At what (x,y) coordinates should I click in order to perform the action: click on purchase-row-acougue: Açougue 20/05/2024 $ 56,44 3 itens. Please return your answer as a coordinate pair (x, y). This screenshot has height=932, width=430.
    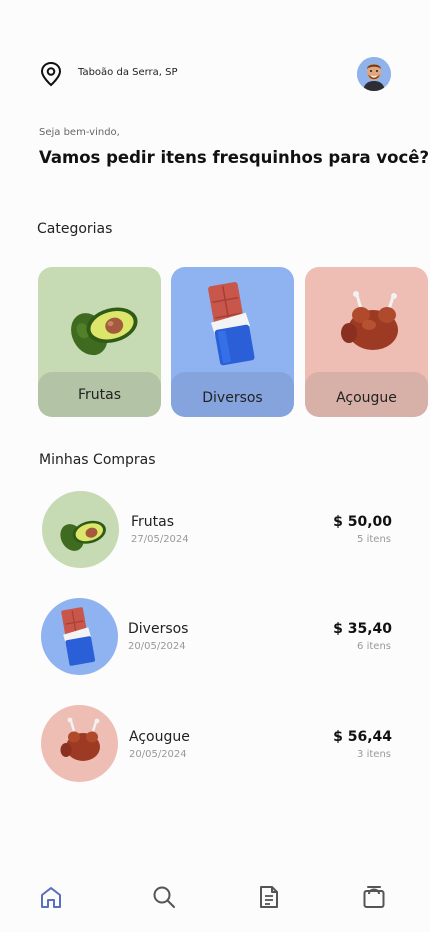
    Looking at the image, I should click on (215, 744).